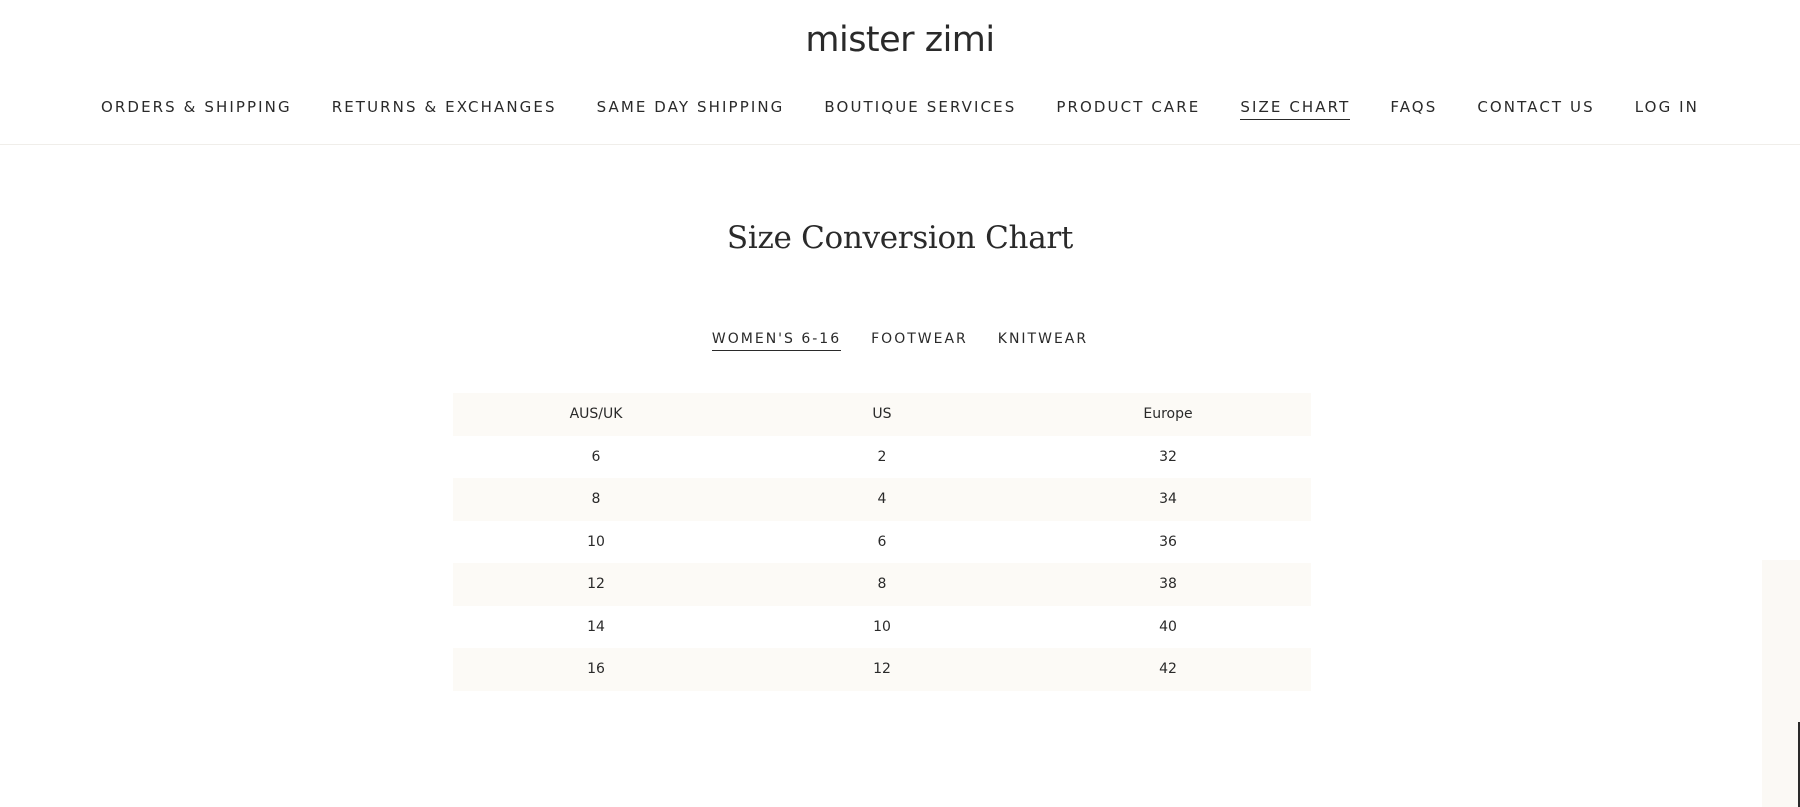  I want to click on table-cell: 34, so click(1168, 499).